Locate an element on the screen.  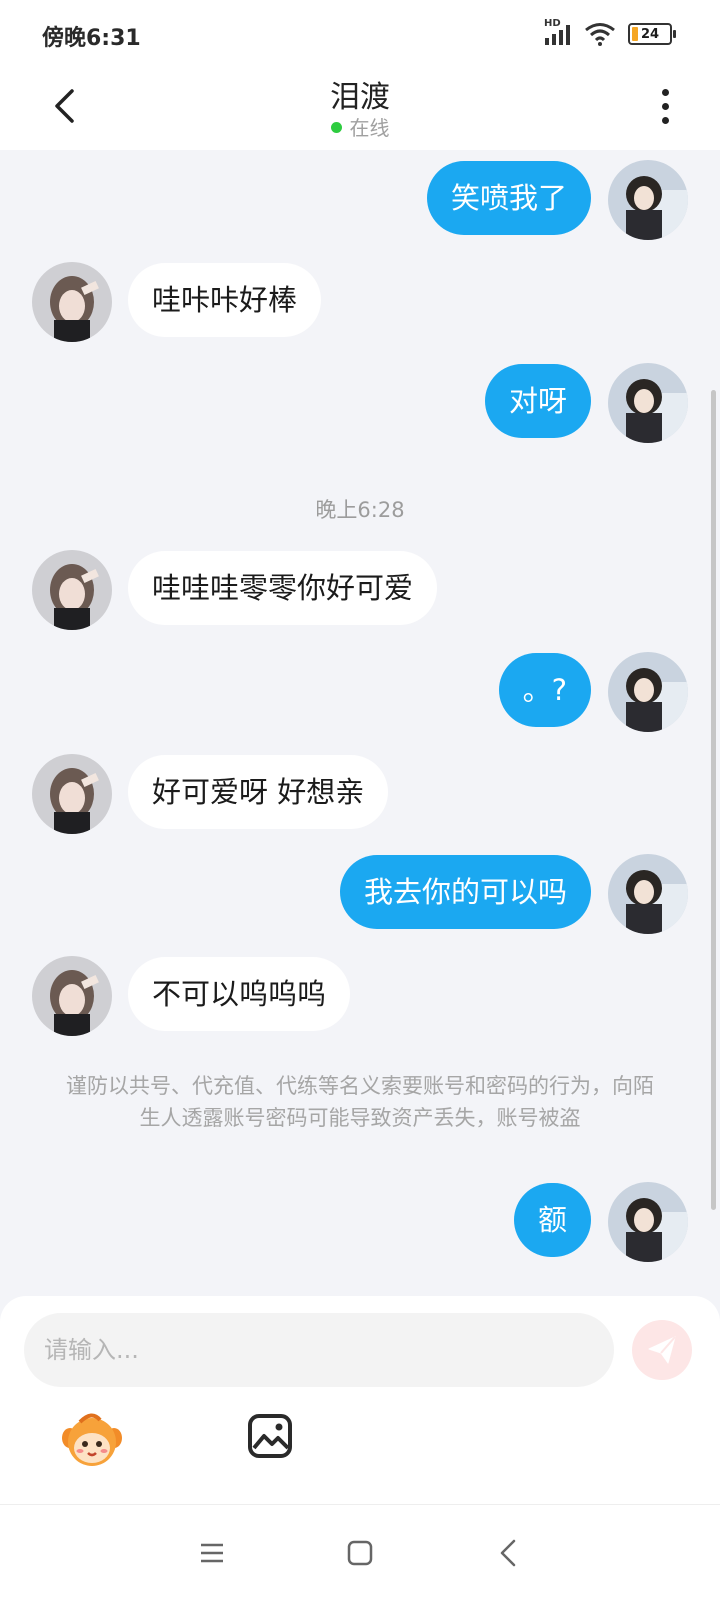
menu-icon is located at coordinates (212, 1553).